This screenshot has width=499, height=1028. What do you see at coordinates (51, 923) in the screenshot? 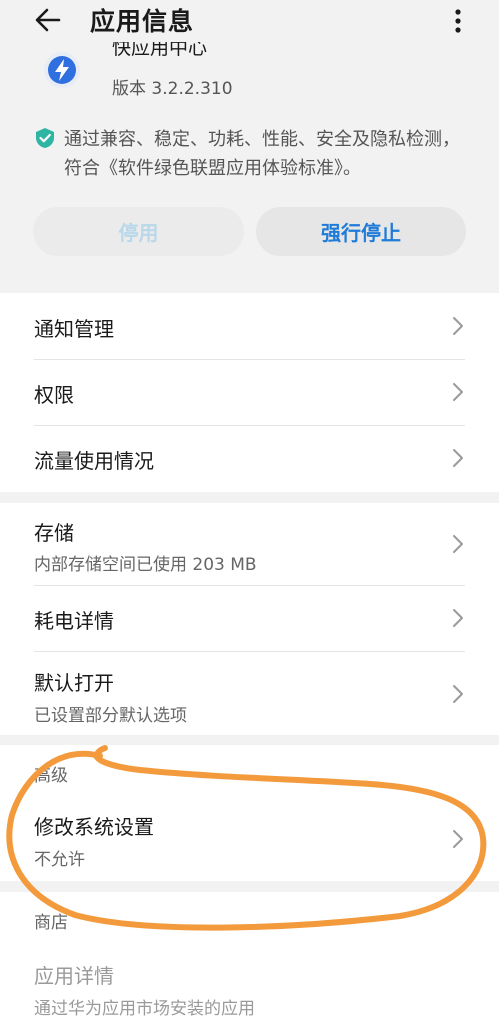
I see `store-section-label: 商店` at bounding box center [51, 923].